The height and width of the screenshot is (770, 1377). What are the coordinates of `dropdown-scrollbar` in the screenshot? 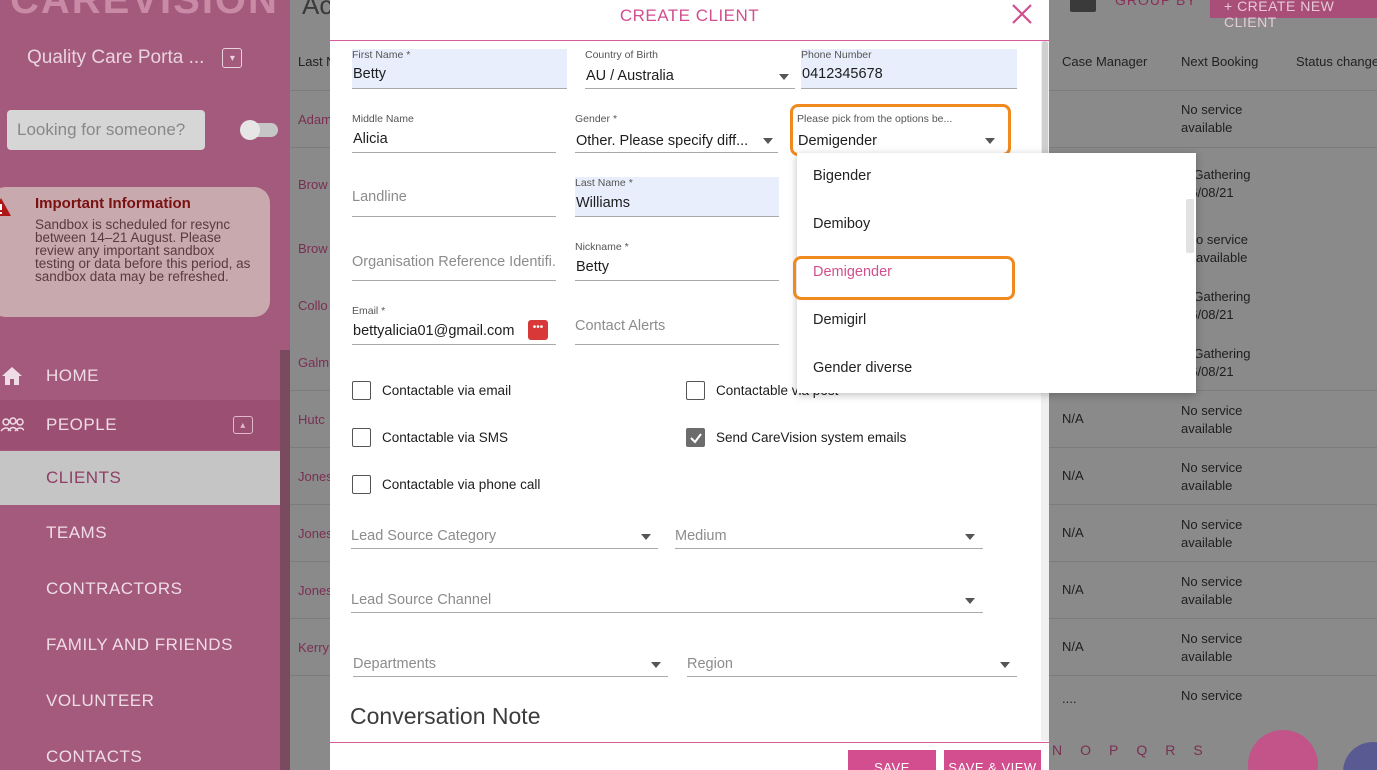 It's located at (1190, 226).